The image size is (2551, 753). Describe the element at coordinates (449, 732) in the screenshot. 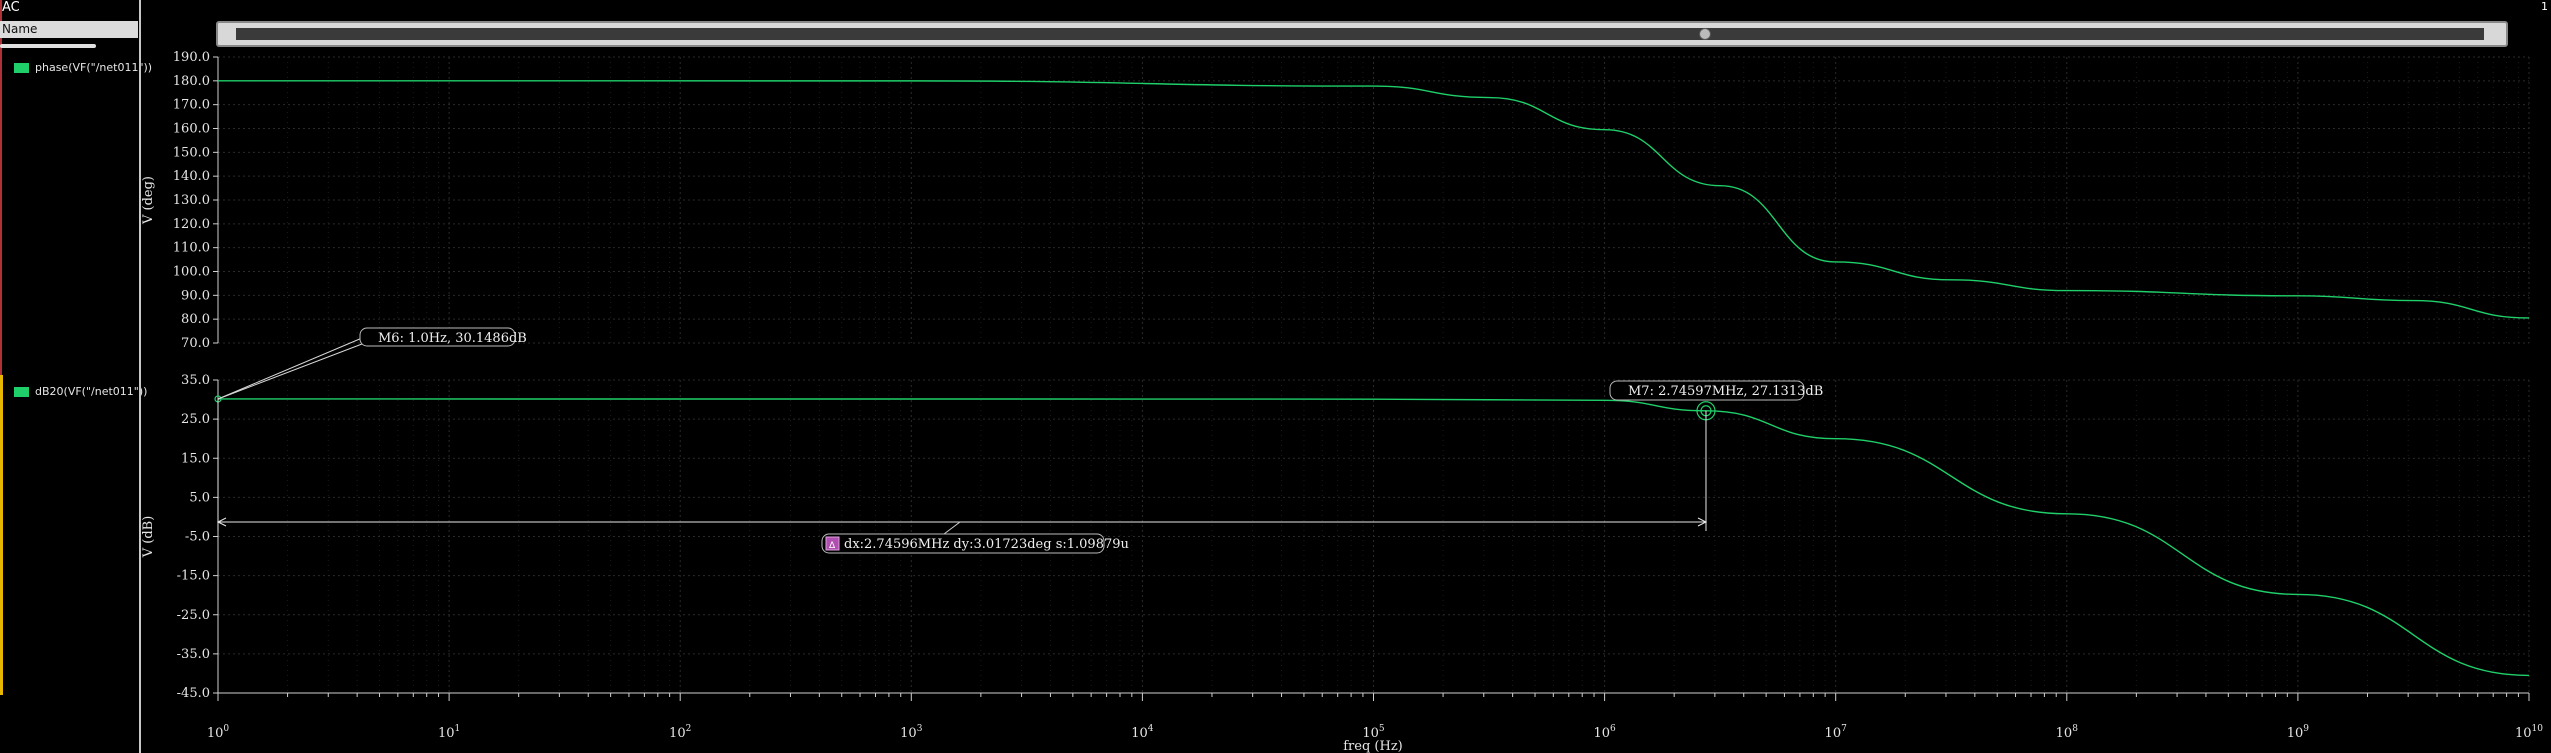

I see `x-tick-label: 101` at that location.